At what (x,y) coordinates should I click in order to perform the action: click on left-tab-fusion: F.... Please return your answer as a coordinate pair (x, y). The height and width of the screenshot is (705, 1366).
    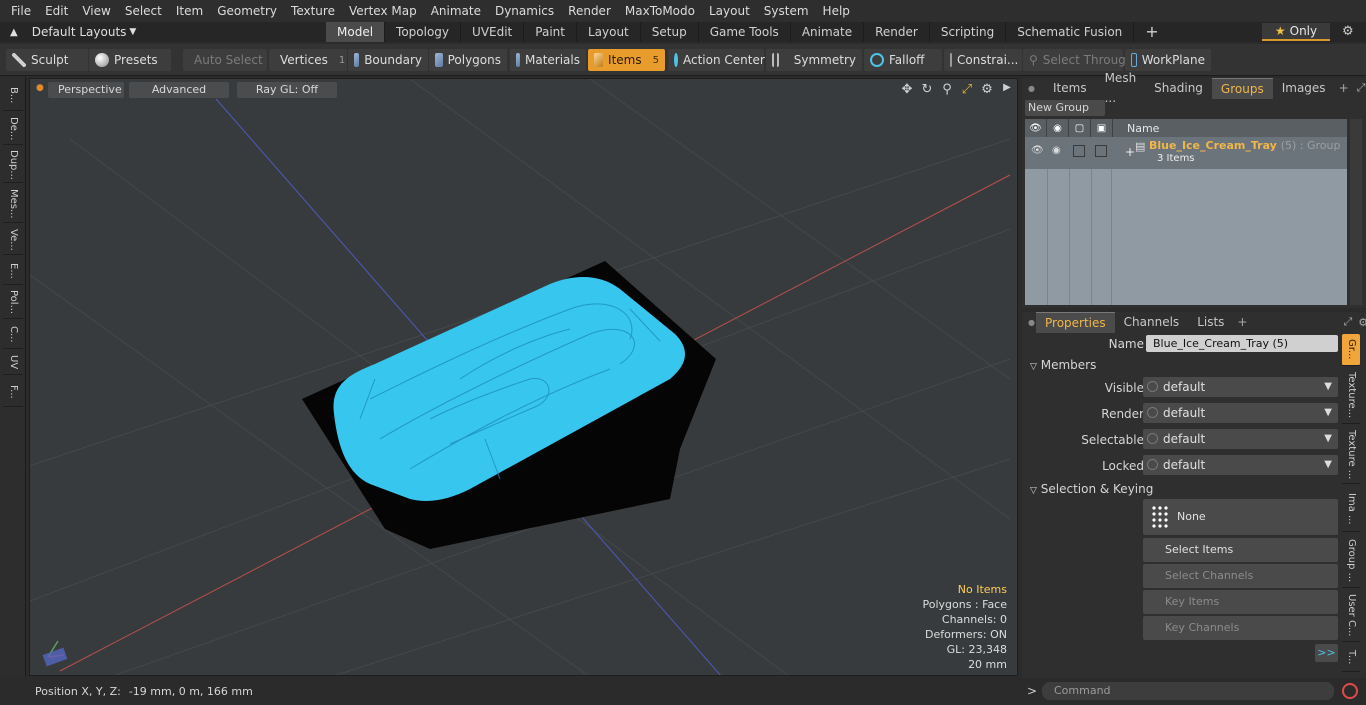
    Looking at the image, I should click on (13, 392).